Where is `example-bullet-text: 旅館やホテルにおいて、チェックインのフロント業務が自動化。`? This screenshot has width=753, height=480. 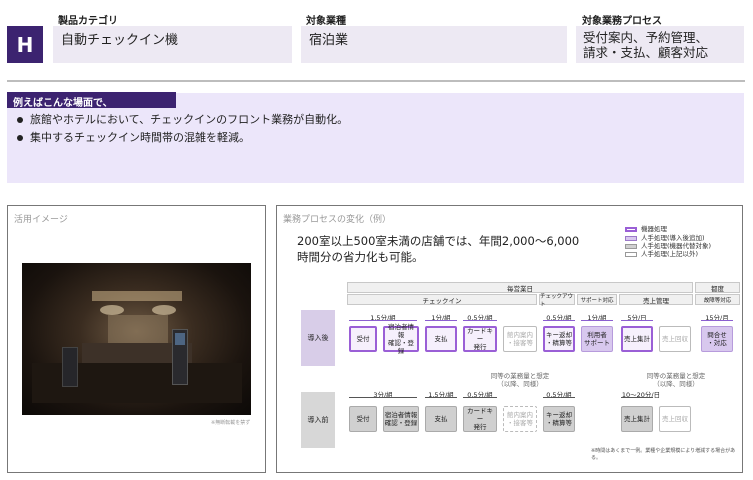 example-bullet-text: 旅館やホテルにおいて、チェックインのフロント業務が自動化。 is located at coordinates (189, 119).